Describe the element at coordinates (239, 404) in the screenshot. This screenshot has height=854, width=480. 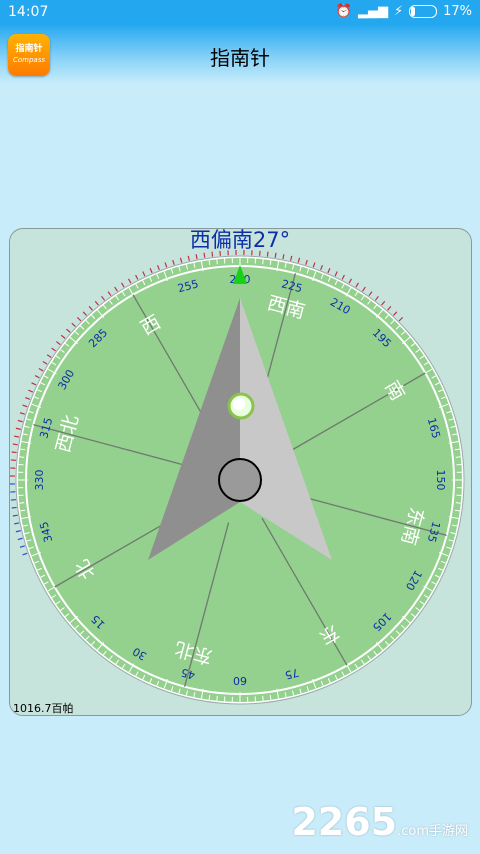
I see `level-bubble-highlight` at that location.